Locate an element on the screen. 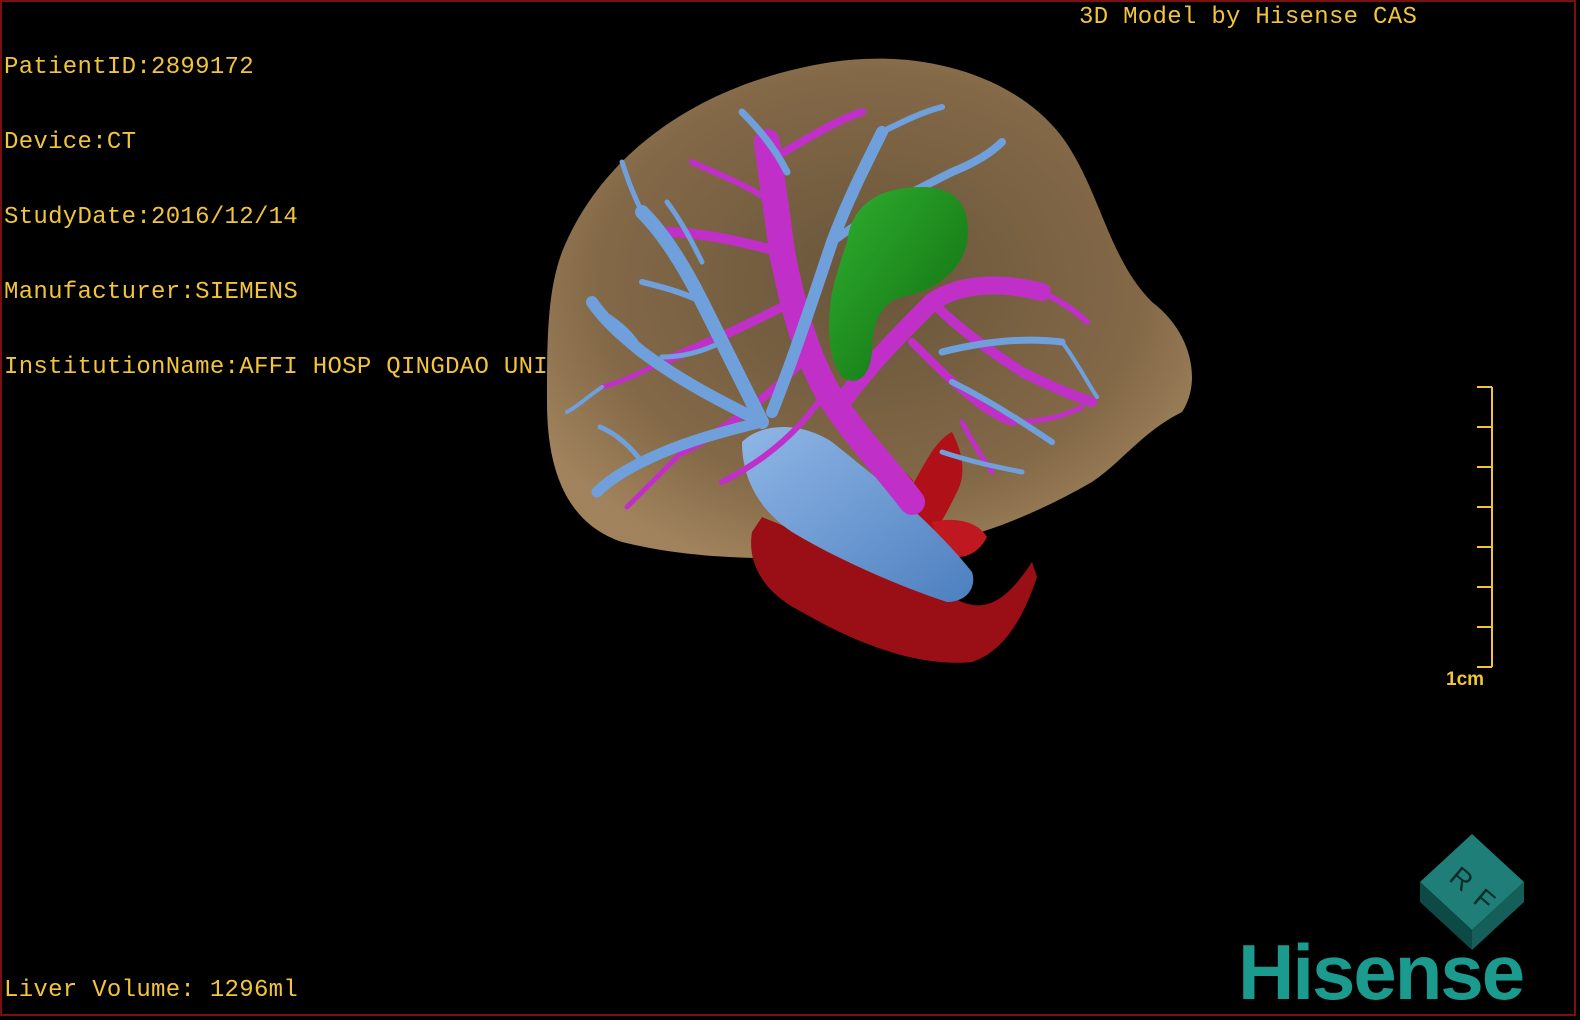 The image size is (1580, 1020). model-credit-text: 3D Model by Hisense CAS is located at coordinates (1248, 17).